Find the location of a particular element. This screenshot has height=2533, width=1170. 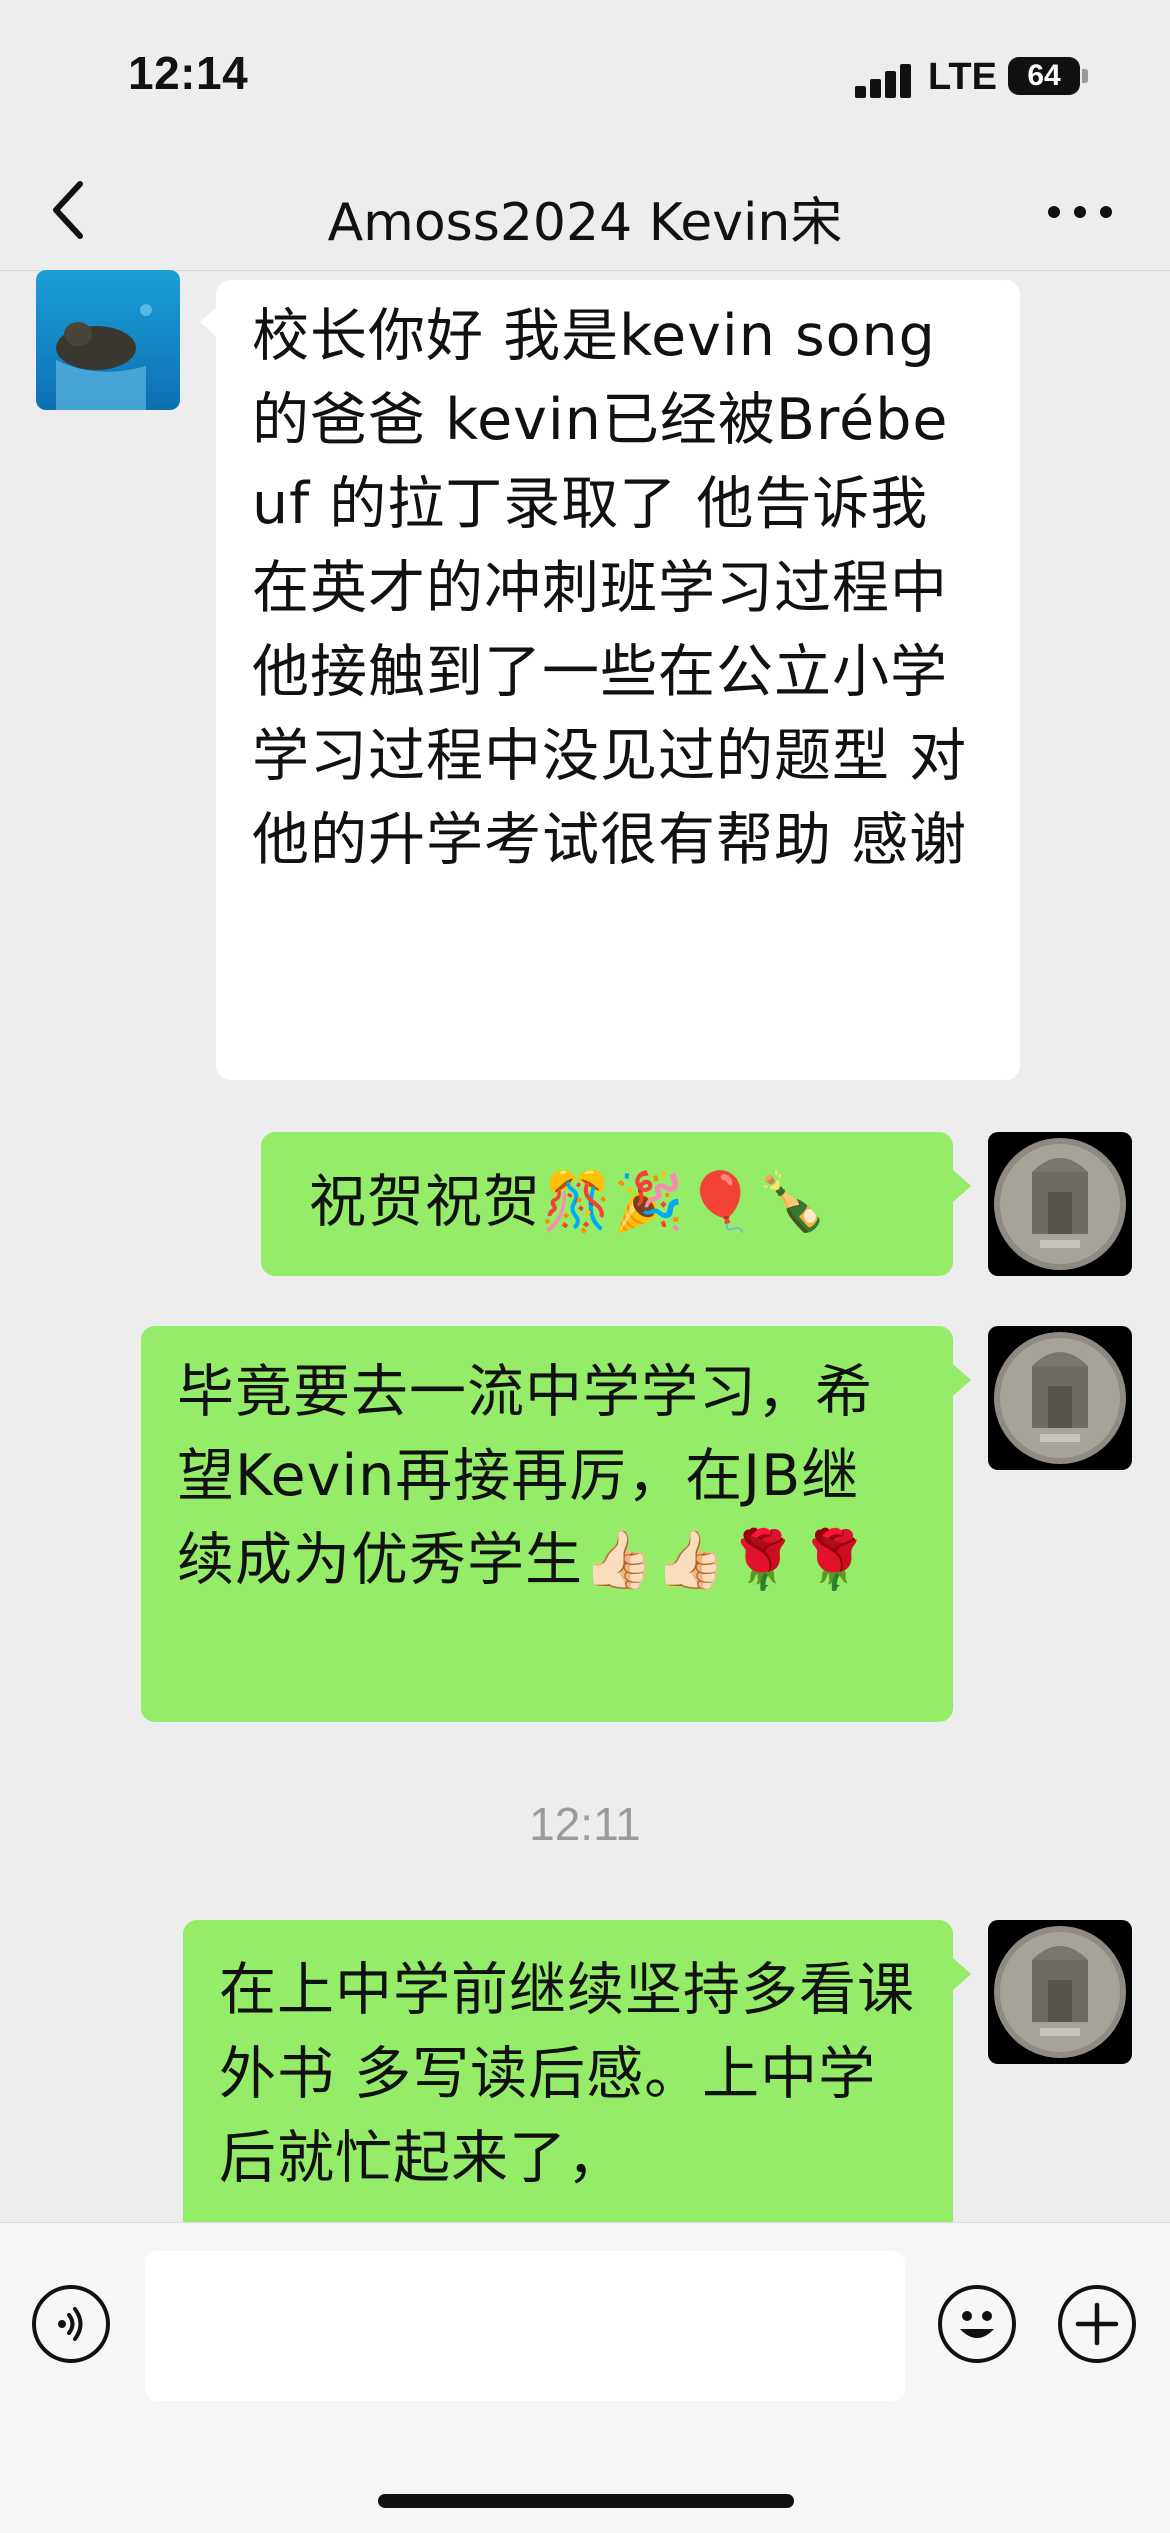

message-outgoing: 祝贺祝贺🎊🎉🎈🍾 is located at coordinates (607, 1204).